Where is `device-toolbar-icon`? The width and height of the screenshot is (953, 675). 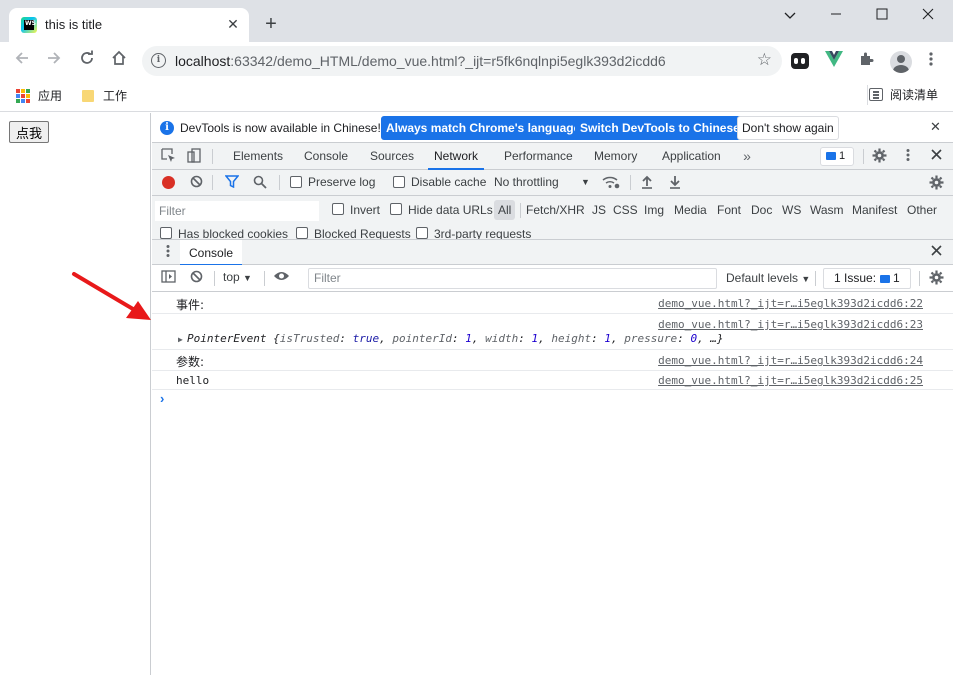
device-toolbar-icon is located at coordinates (194, 156).